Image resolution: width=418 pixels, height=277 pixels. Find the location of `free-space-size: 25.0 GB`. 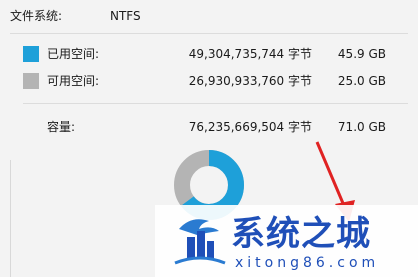

free-space-size: 25.0 GB is located at coordinates (361, 81).